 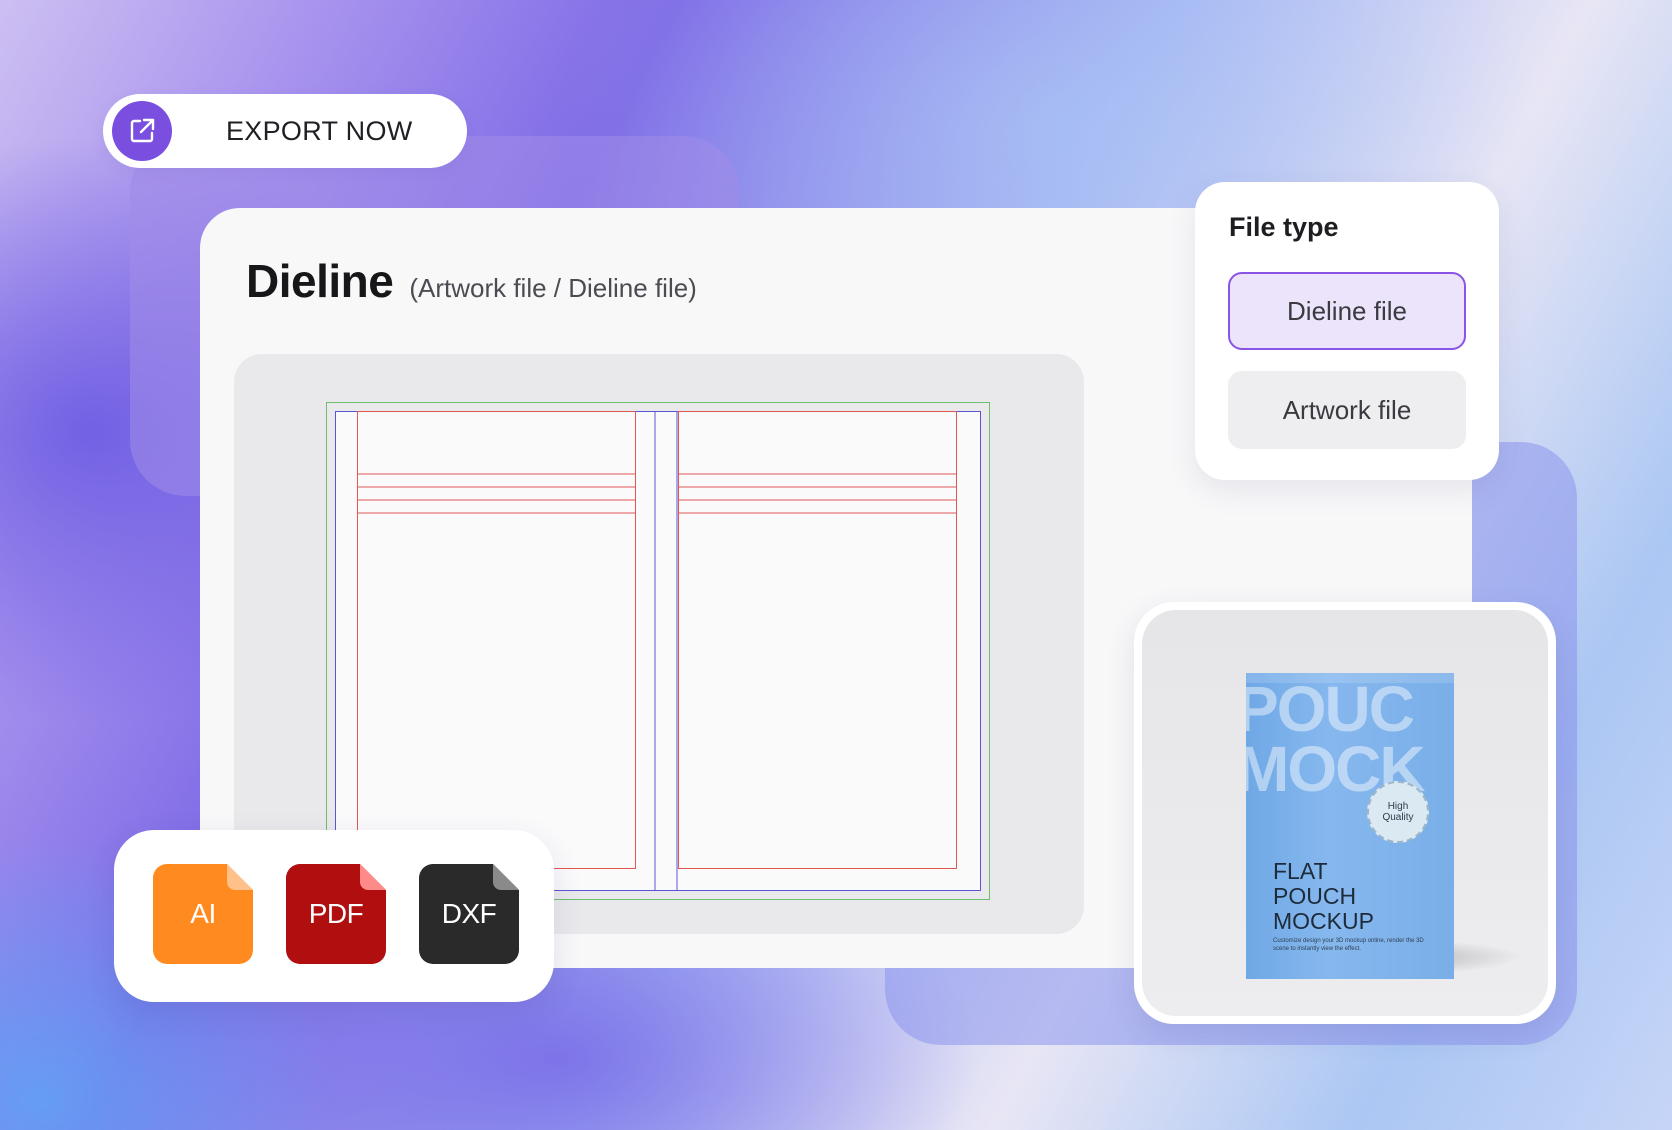 I want to click on pdf-file-icon: PDF, so click(x=336, y=914).